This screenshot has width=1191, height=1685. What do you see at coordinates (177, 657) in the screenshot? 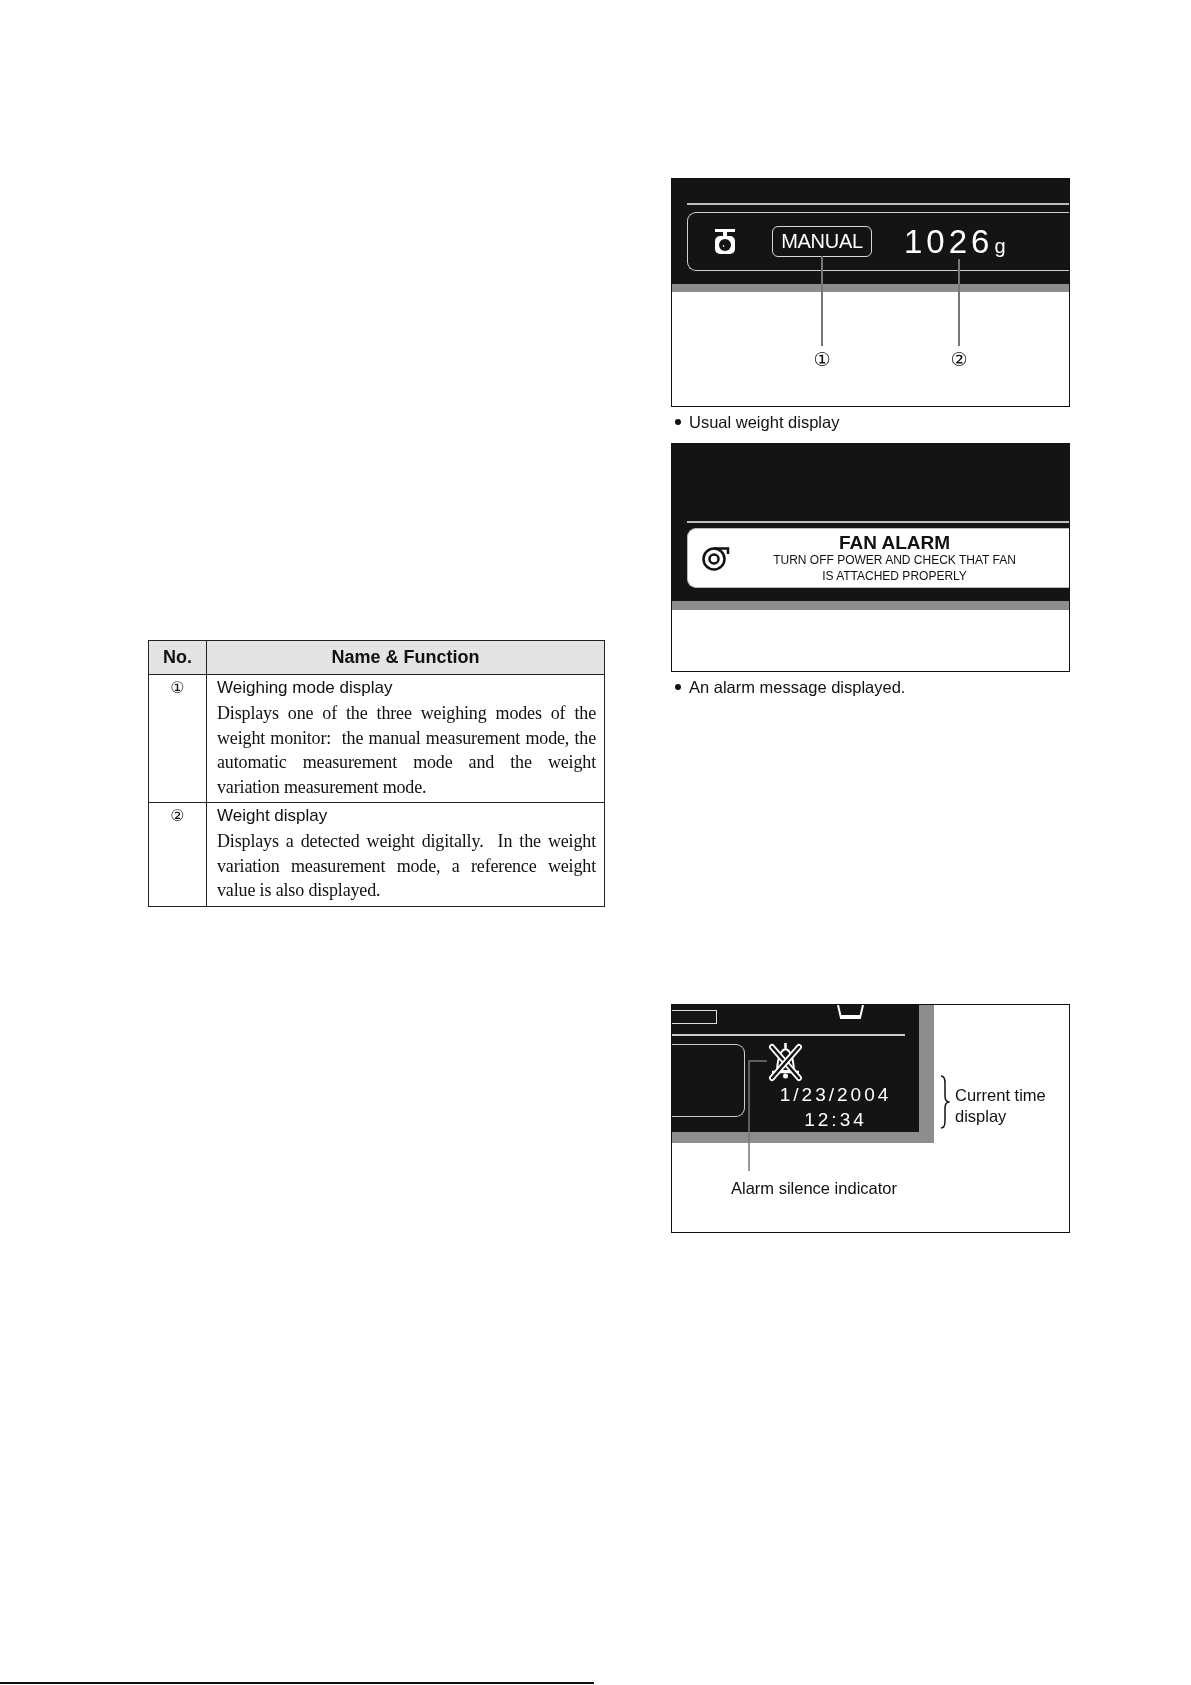
I see `column-header: No.` at bounding box center [177, 657].